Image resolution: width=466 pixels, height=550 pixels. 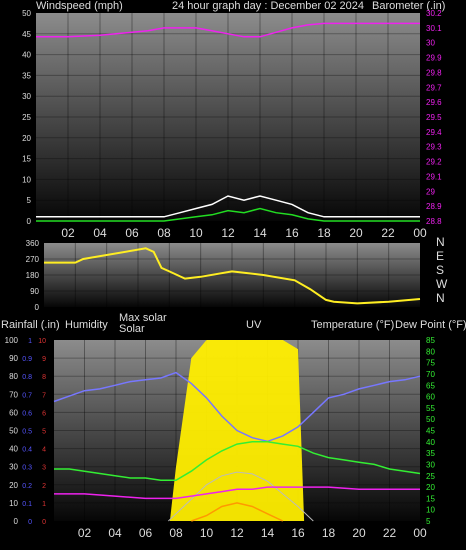 What do you see at coordinates (430, 510) in the screenshot?
I see `temperature-tick-label: 10` at bounding box center [430, 510].